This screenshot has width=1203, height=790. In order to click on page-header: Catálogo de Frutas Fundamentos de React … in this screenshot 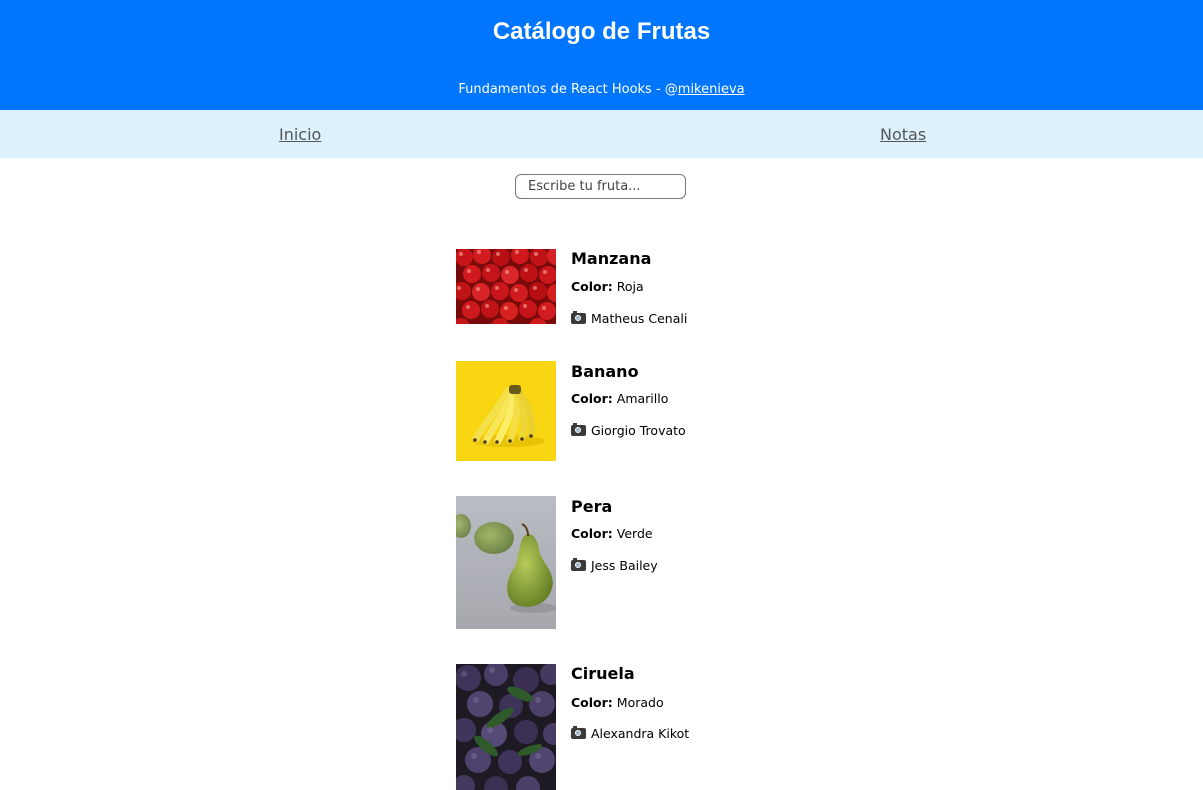, I will do `click(601, 55)`.